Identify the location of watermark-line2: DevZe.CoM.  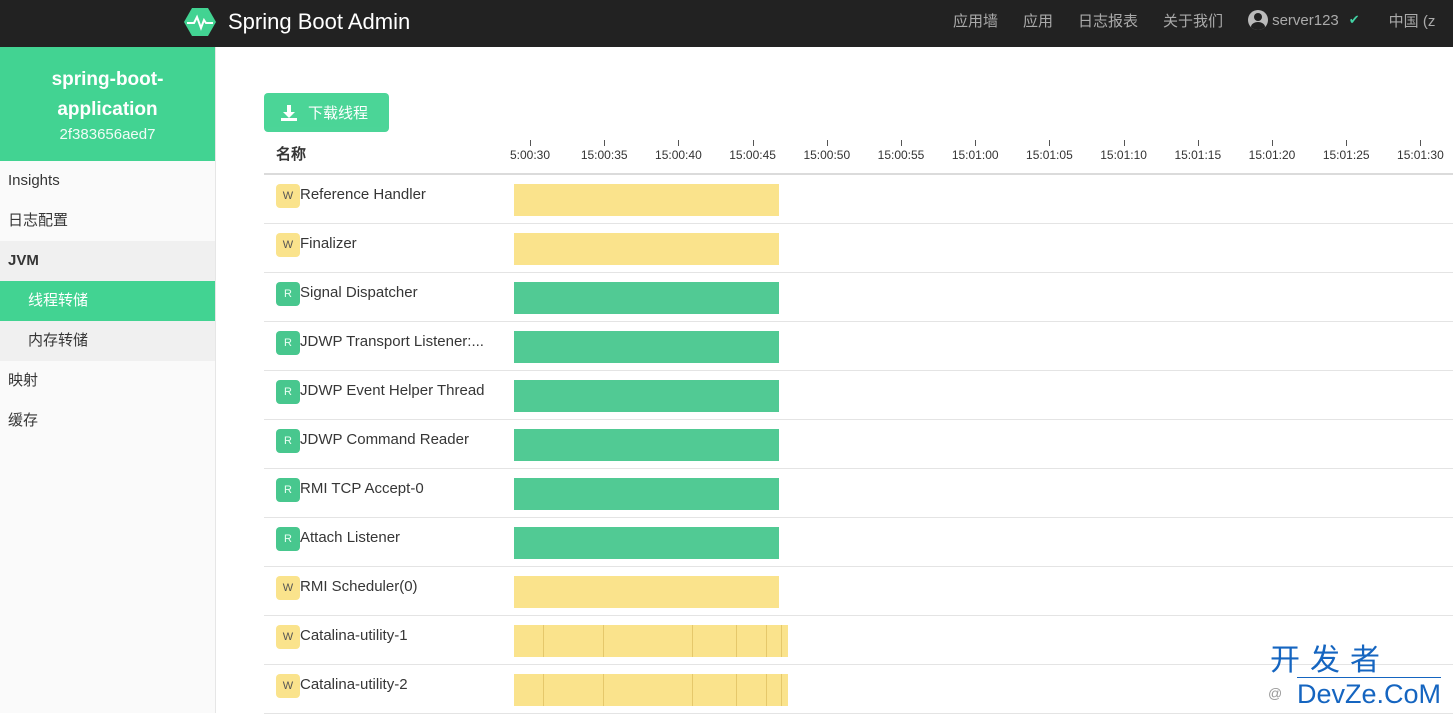
(1369, 693).